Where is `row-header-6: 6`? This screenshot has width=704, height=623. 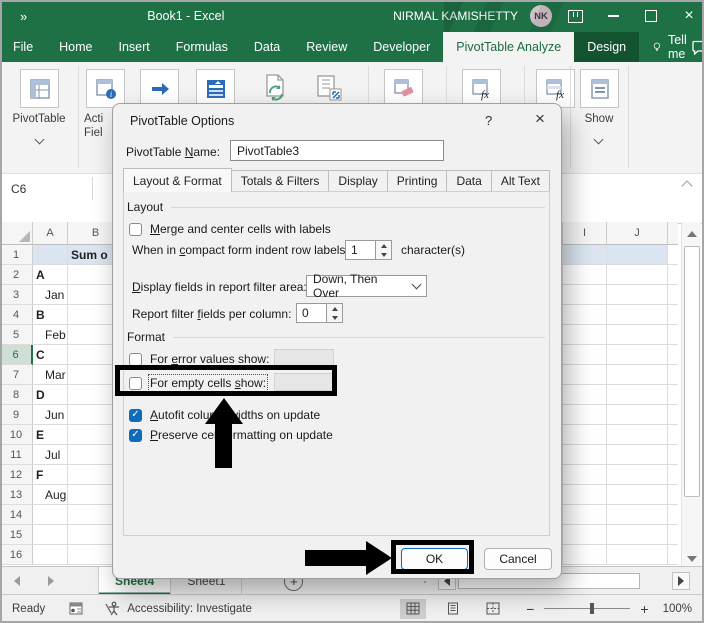
row-header-6: 6 is located at coordinates (16, 355).